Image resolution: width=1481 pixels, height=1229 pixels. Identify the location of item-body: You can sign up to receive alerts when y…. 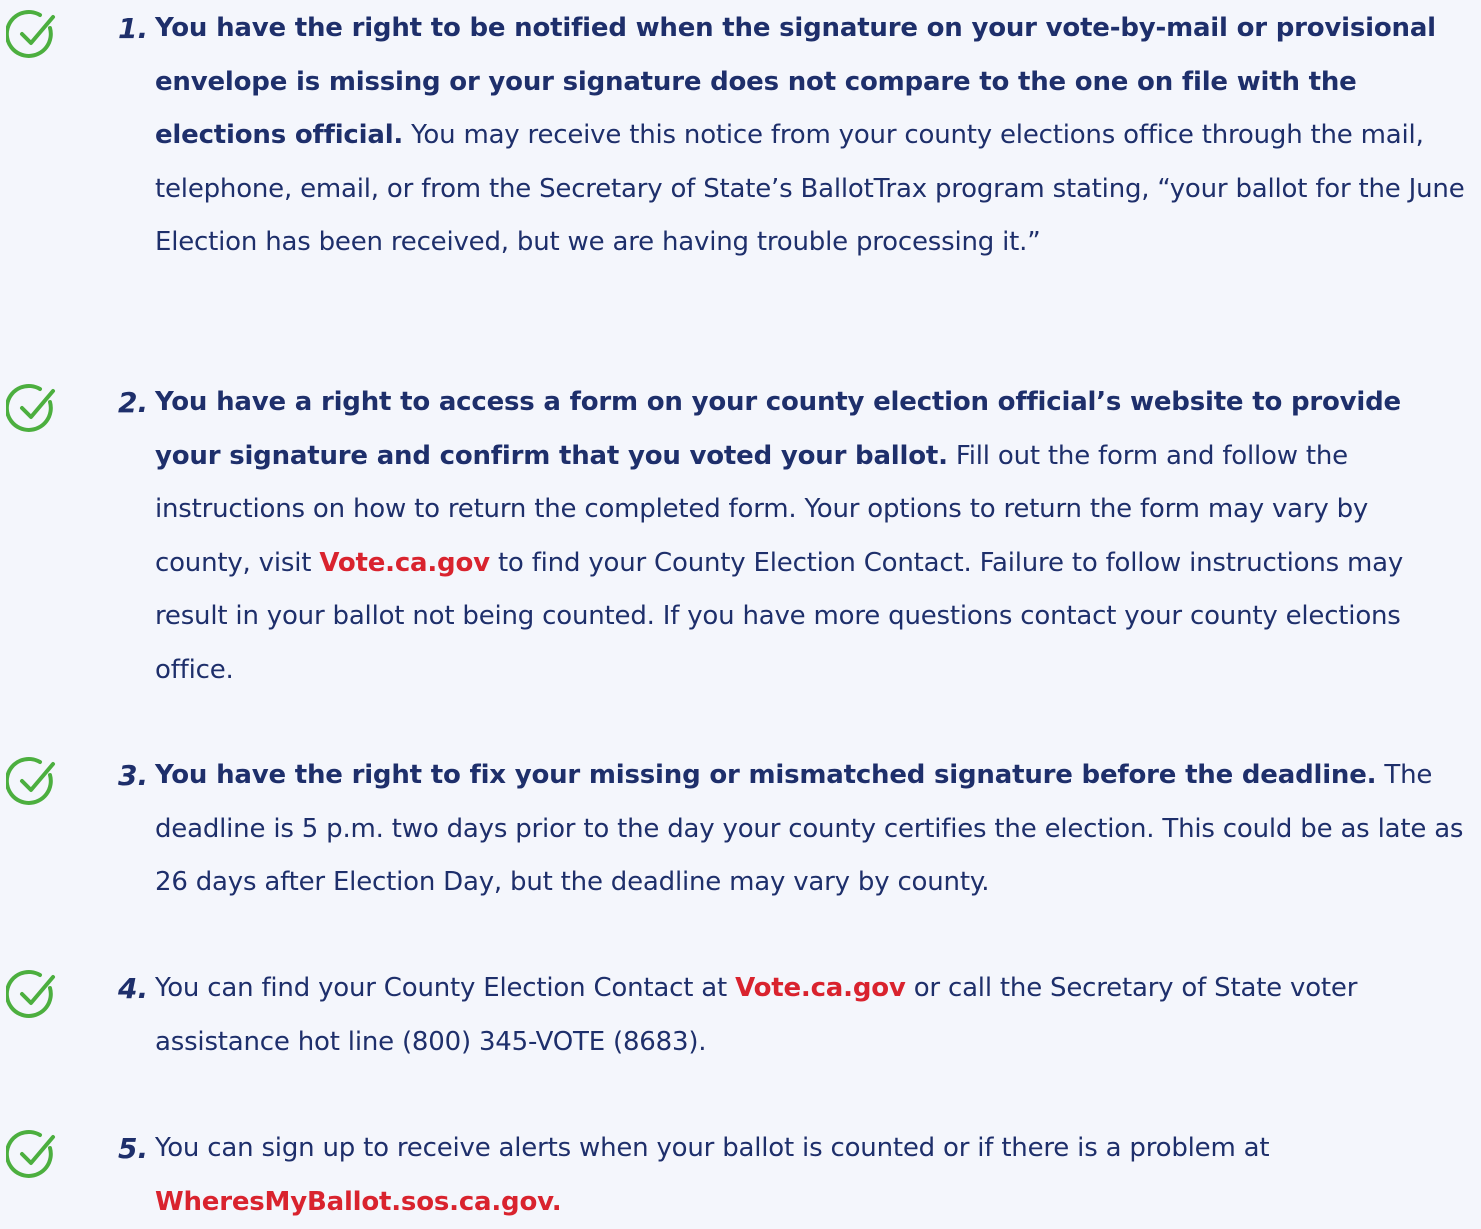
(712, 1148).